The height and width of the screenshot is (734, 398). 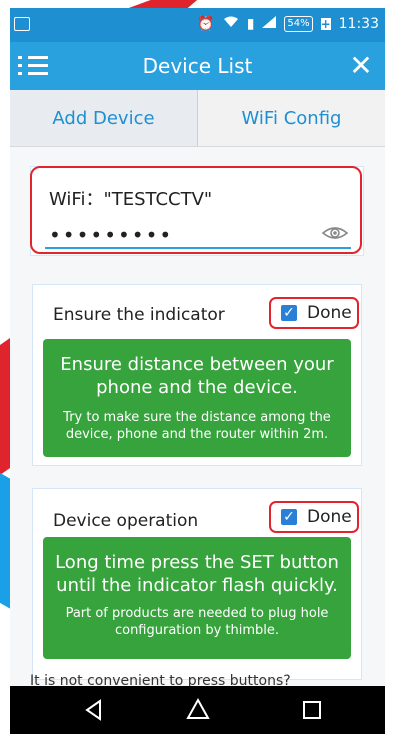 I want to click on status-right: ⏰ ▮ 54% + 11:33, so click(x=288, y=24).